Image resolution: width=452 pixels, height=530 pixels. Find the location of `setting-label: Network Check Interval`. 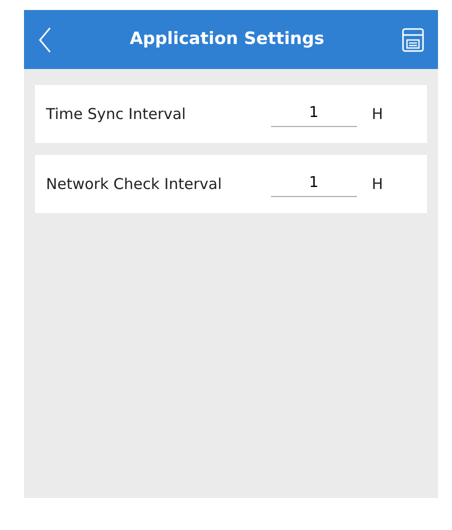

setting-label: Network Check Interval is located at coordinates (134, 184).